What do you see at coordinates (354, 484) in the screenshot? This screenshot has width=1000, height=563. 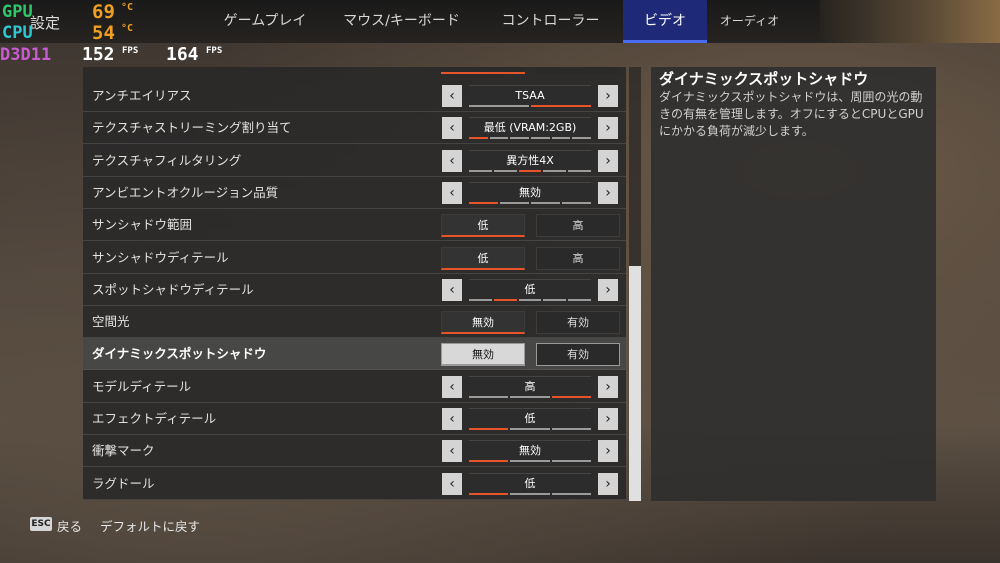 I see `setting-row: ラグドール ‹ 低 ›` at bounding box center [354, 484].